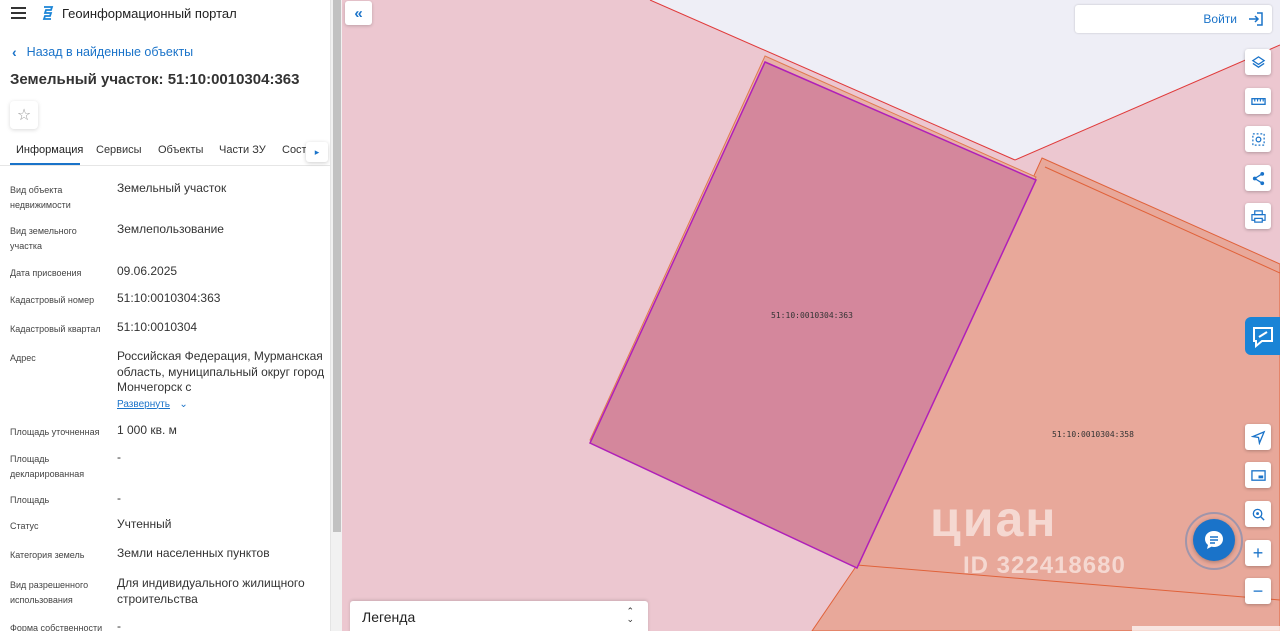 This screenshot has width=1280, height=631. Describe the element at coordinates (630, 615) in the screenshot. I see `chevron-up-down-icon: ⌃ ⌄` at that location.